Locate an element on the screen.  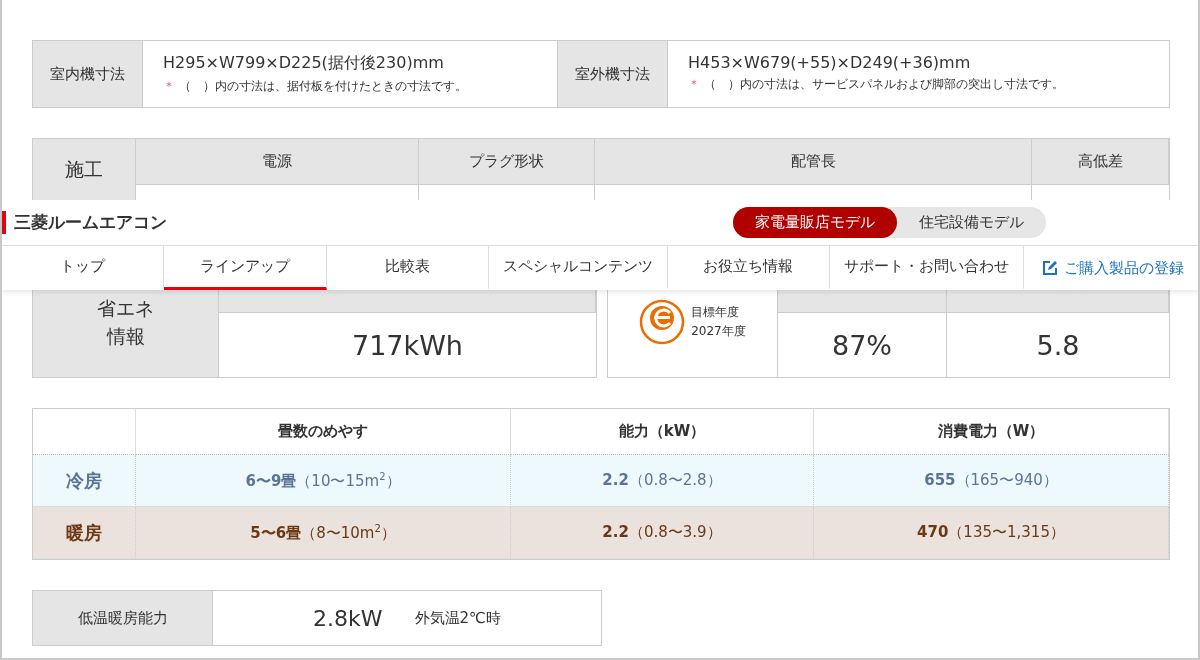
nav-tab: ラインアップ is located at coordinates (245, 268).